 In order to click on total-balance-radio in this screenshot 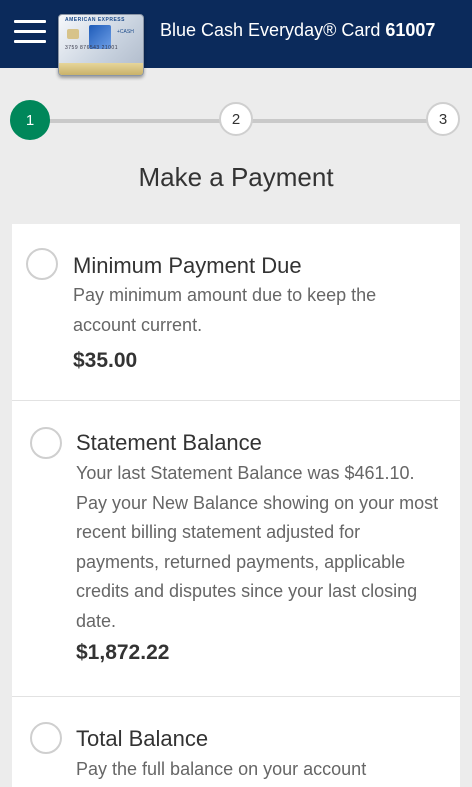, I will do `click(46, 738)`.